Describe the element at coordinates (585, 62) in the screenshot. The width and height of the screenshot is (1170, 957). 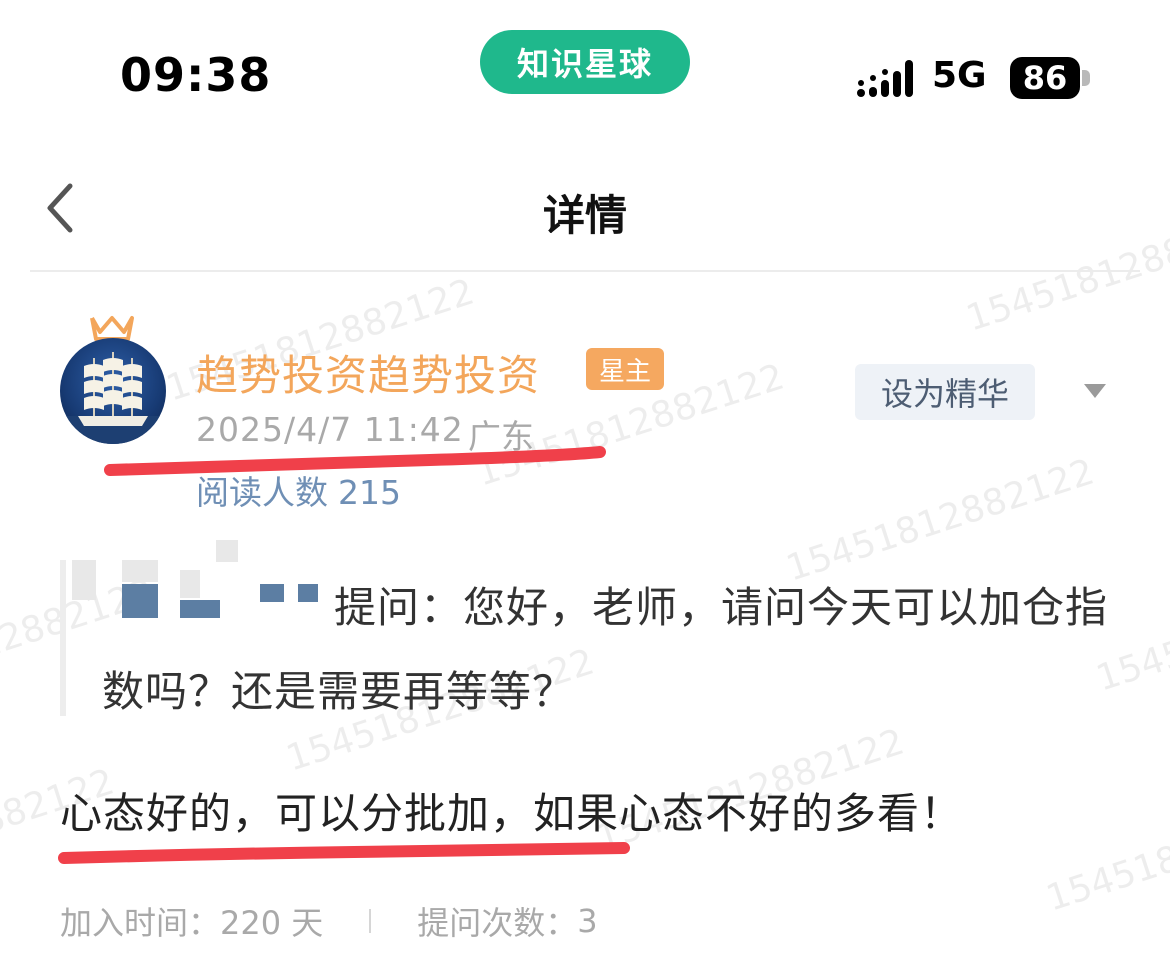
I see `app-name-pill: 知识星球` at that location.